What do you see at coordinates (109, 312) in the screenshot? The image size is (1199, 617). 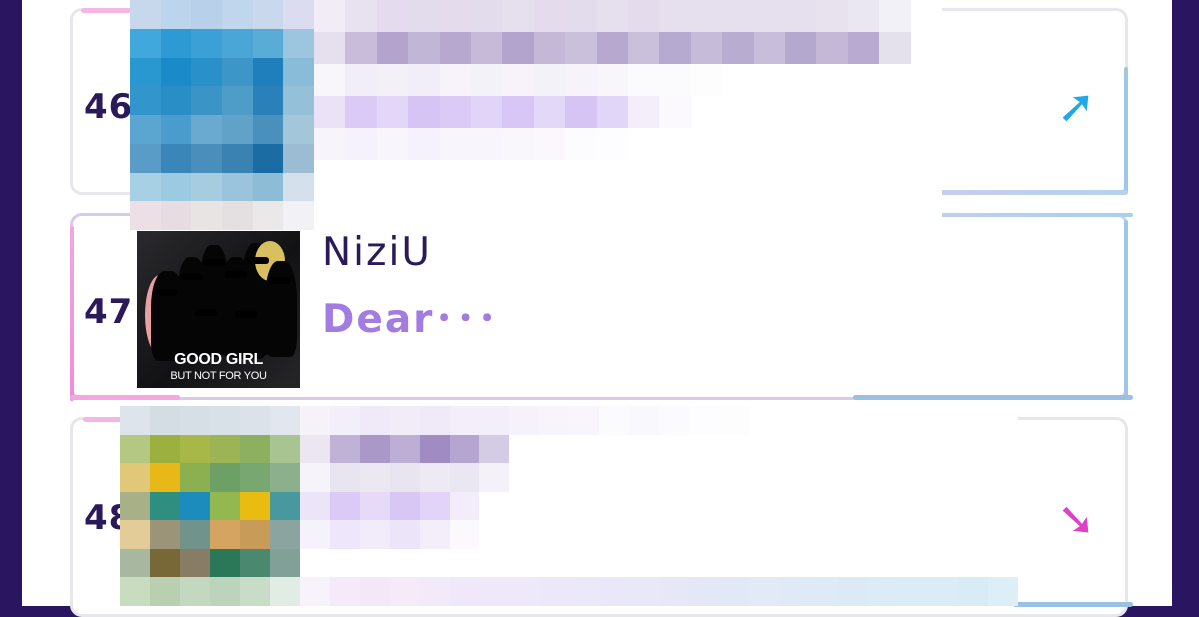 I see `rank-number: 47` at bounding box center [109, 312].